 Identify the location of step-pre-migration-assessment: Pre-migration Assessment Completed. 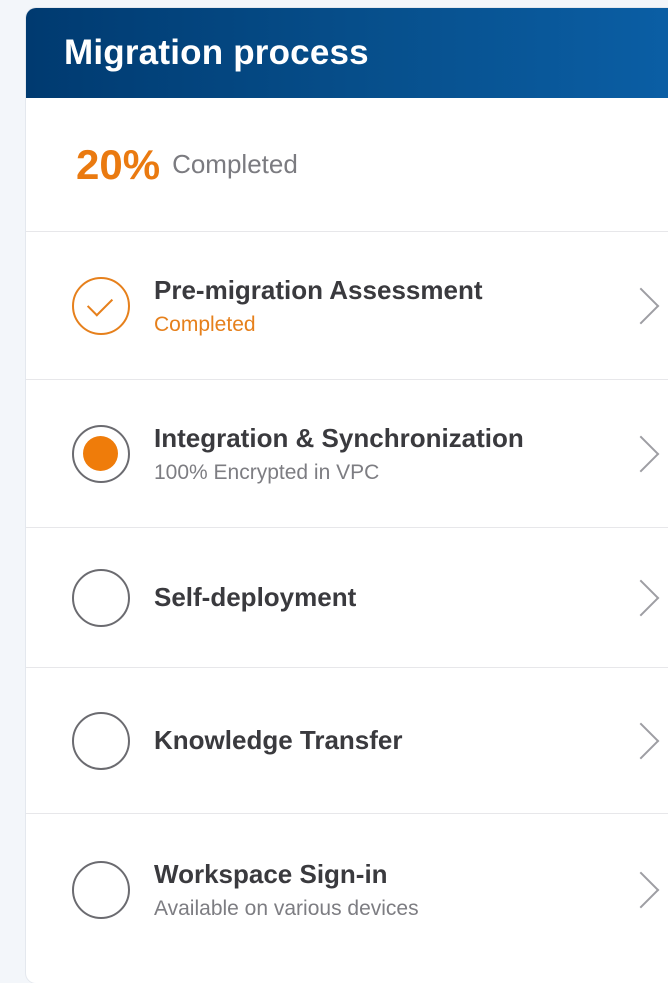
(347, 306).